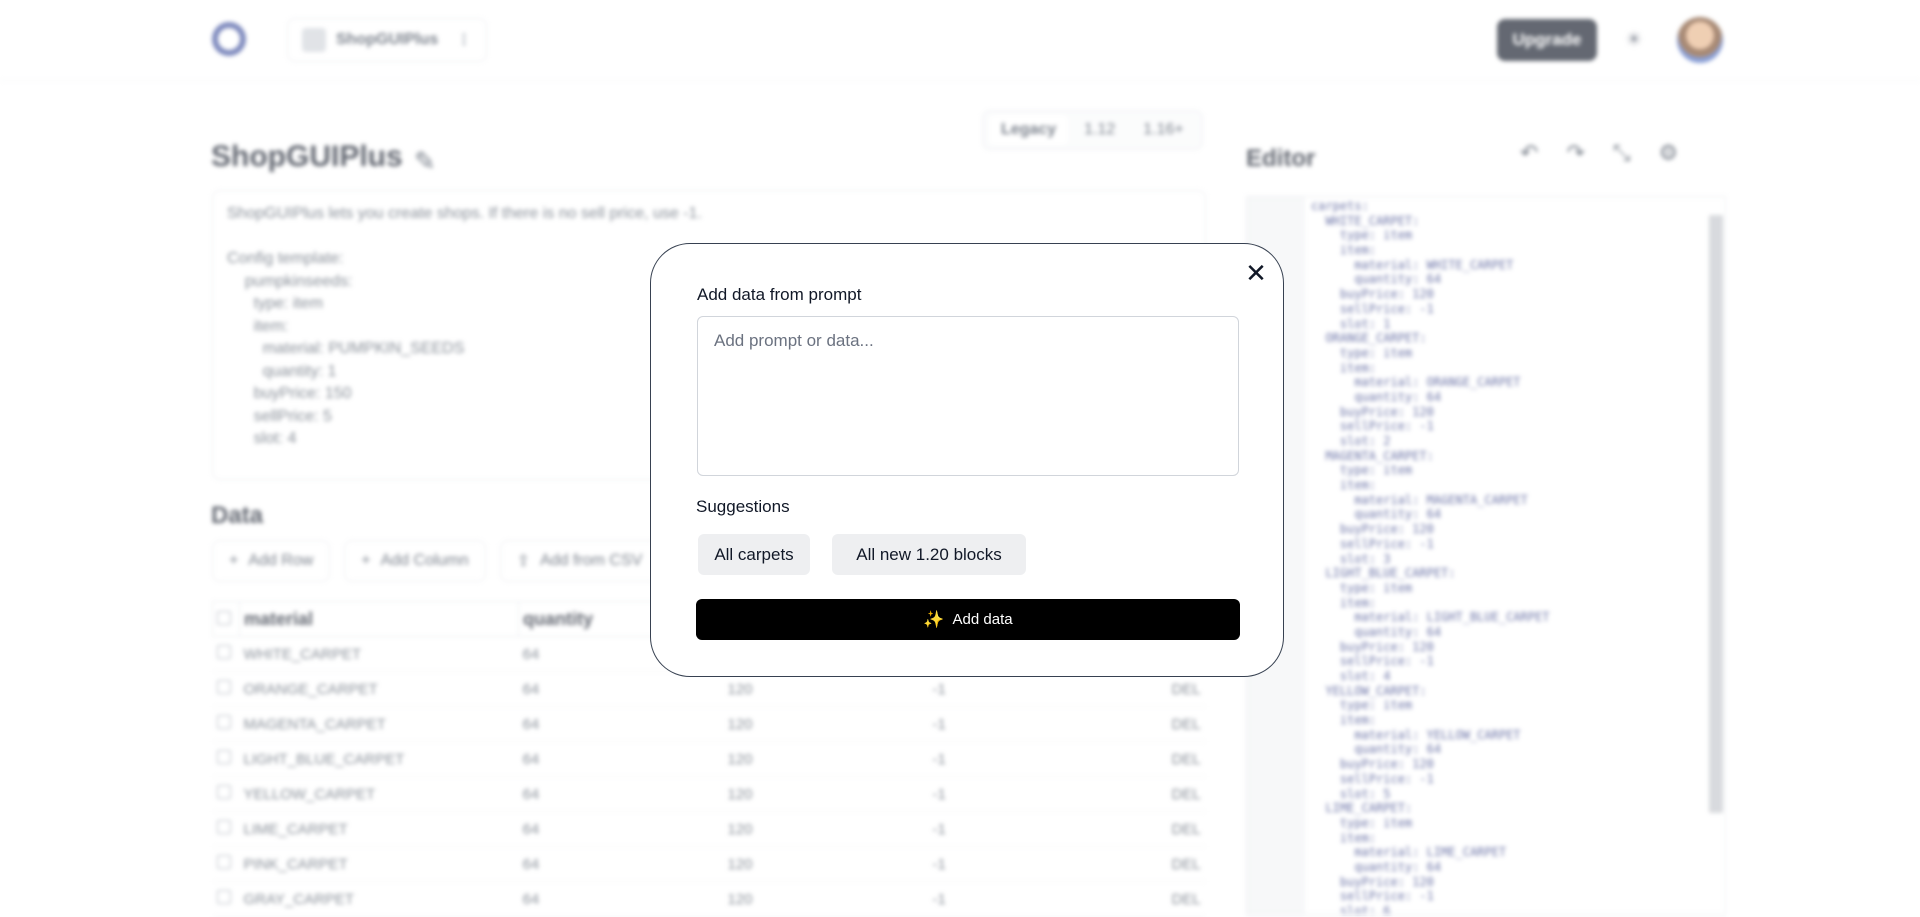 This screenshot has height=917, width=1920. What do you see at coordinates (968, 396) in the screenshot?
I see `prompt-input` at bounding box center [968, 396].